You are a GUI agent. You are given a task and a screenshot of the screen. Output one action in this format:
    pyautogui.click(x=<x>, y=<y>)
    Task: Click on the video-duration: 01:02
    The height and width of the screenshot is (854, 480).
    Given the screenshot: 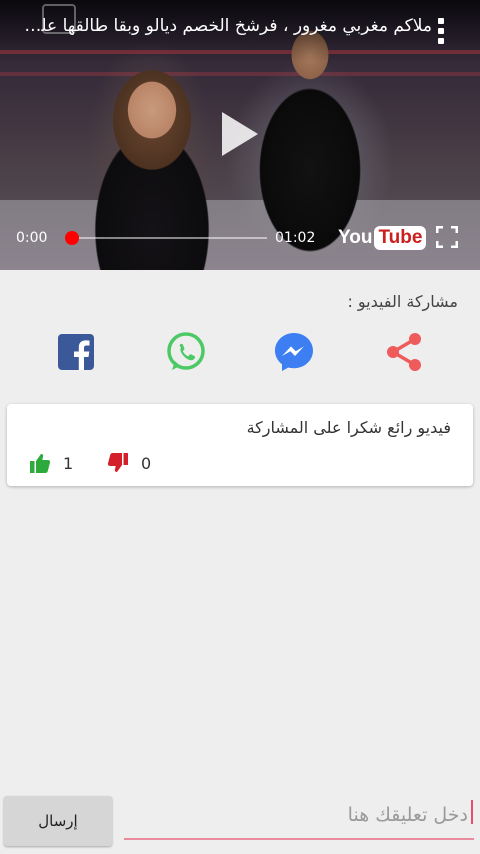 What is the action you would take?
    pyautogui.click(x=295, y=238)
    